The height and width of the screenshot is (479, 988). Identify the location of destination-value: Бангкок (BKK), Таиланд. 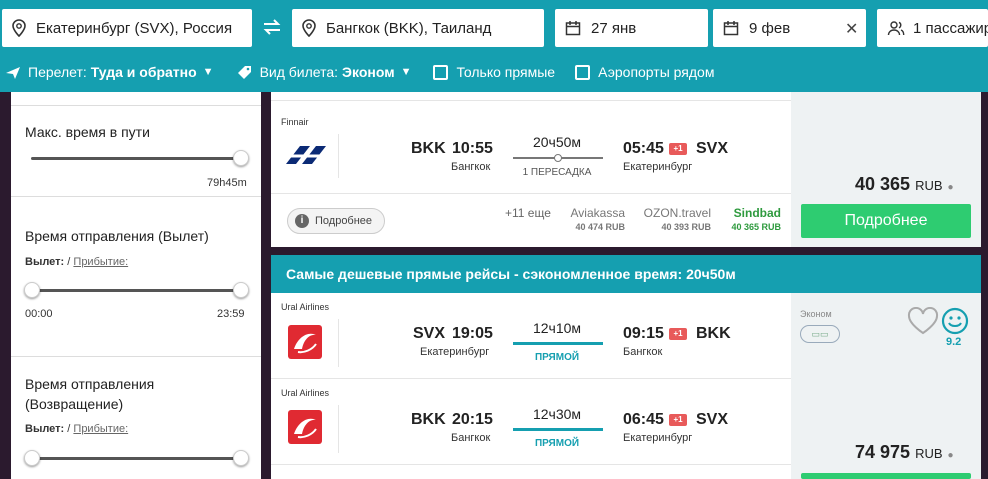
(409, 28).